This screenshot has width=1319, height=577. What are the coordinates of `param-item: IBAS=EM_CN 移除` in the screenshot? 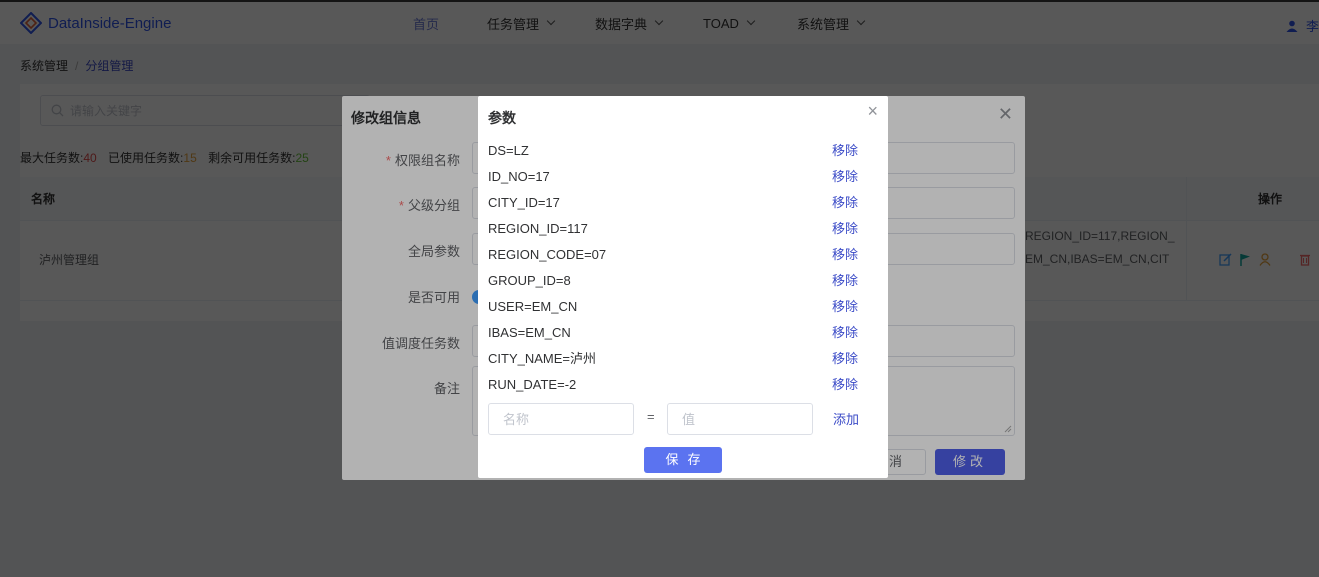 It's located at (678, 333).